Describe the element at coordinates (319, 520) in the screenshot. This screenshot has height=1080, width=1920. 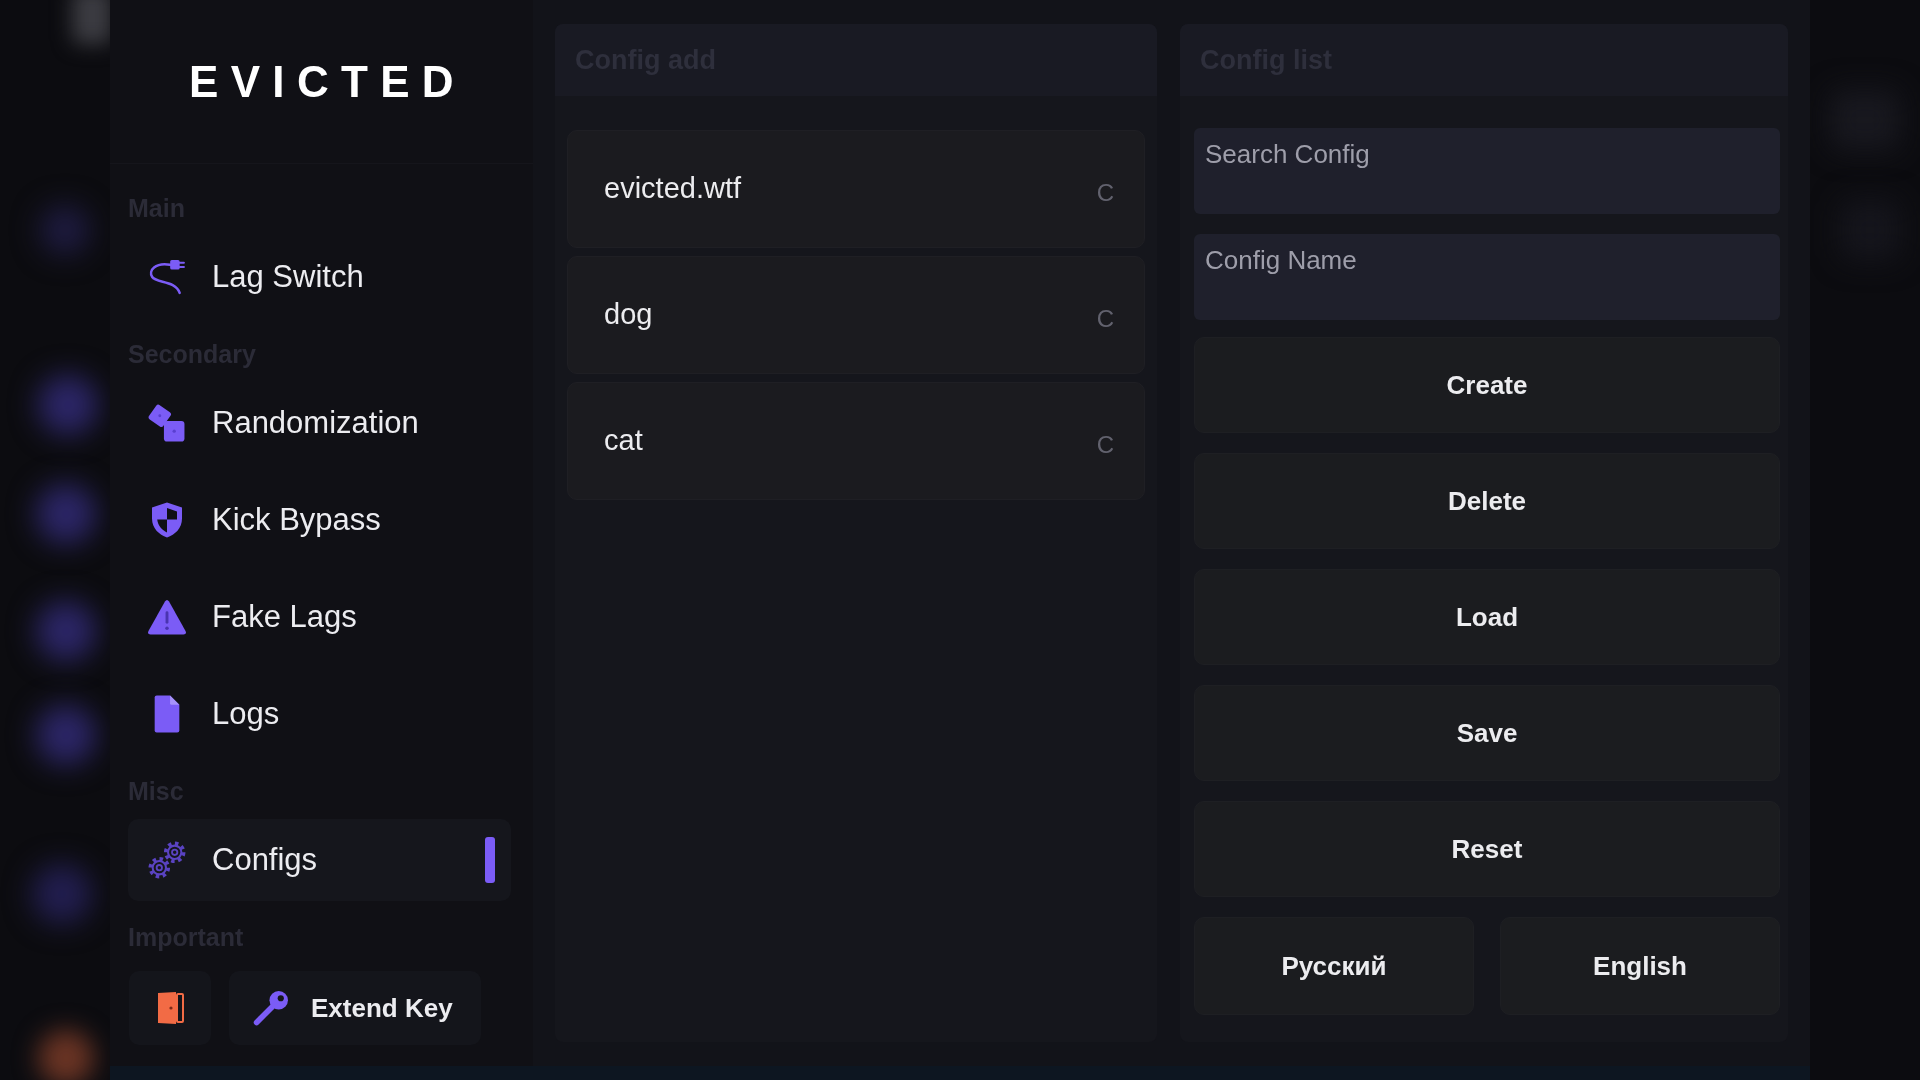
I see `nav-item: Kick Bypass` at that location.